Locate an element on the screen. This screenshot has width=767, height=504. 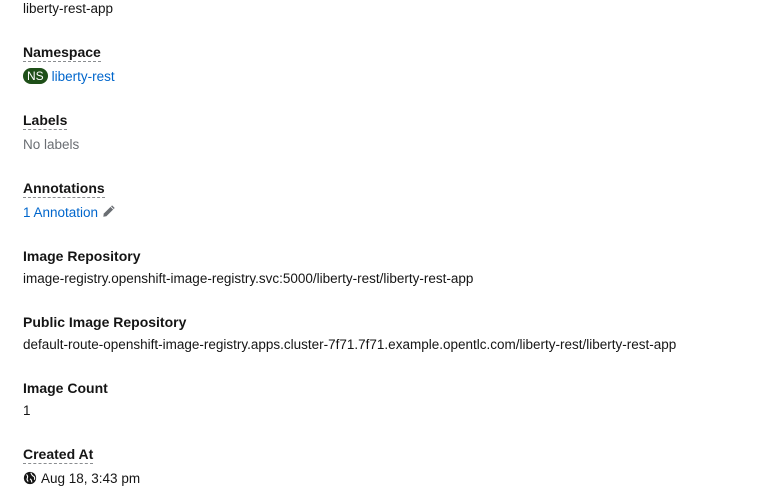
name-value: liberty-rest-app is located at coordinates (68, 8).